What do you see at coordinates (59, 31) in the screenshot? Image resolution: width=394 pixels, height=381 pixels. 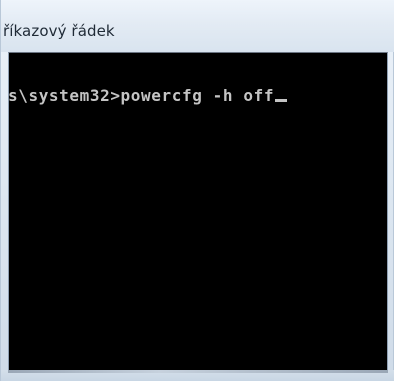 I see `window-title: říkazový řádek` at bounding box center [59, 31].